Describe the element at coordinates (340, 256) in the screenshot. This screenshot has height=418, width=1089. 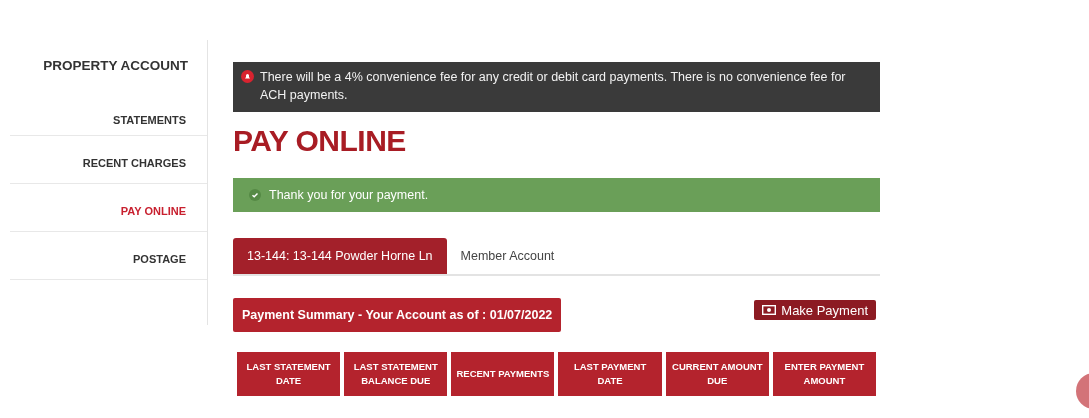
I see `account-tab: 13-144: 13-144 Powder Horne Ln` at that location.